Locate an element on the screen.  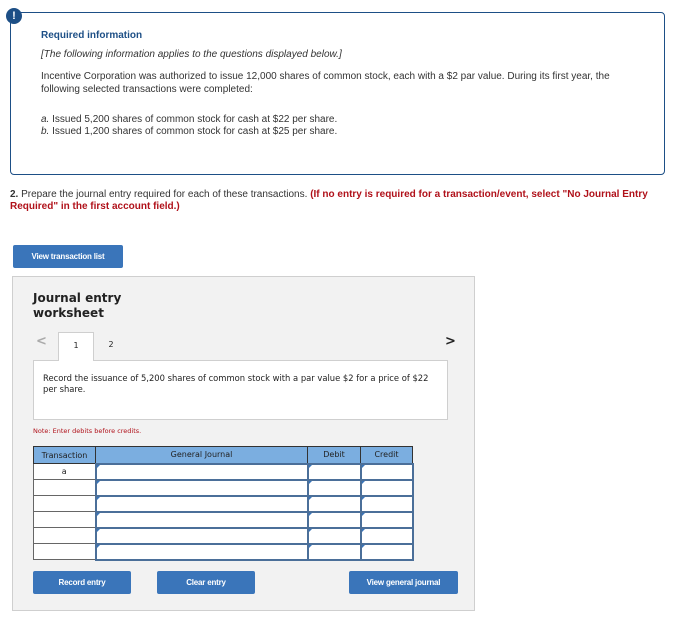
table-header-row: Transaction General Journal Debit Credit is located at coordinates (223, 455).